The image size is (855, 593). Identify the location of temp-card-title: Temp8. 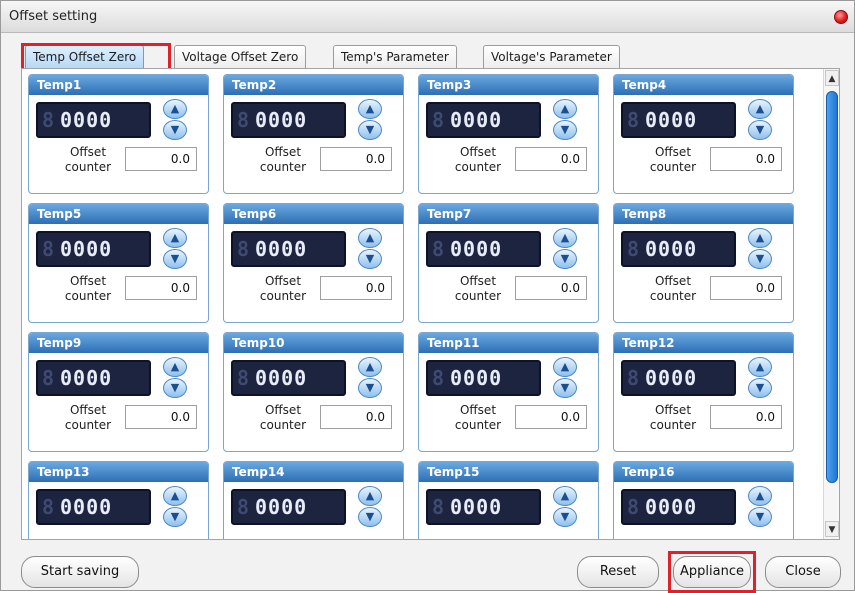
(703, 214).